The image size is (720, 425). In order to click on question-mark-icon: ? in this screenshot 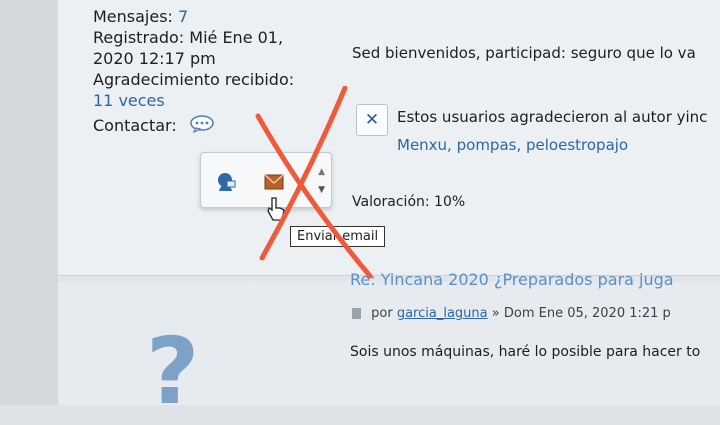, I will do `click(173, 371)`.